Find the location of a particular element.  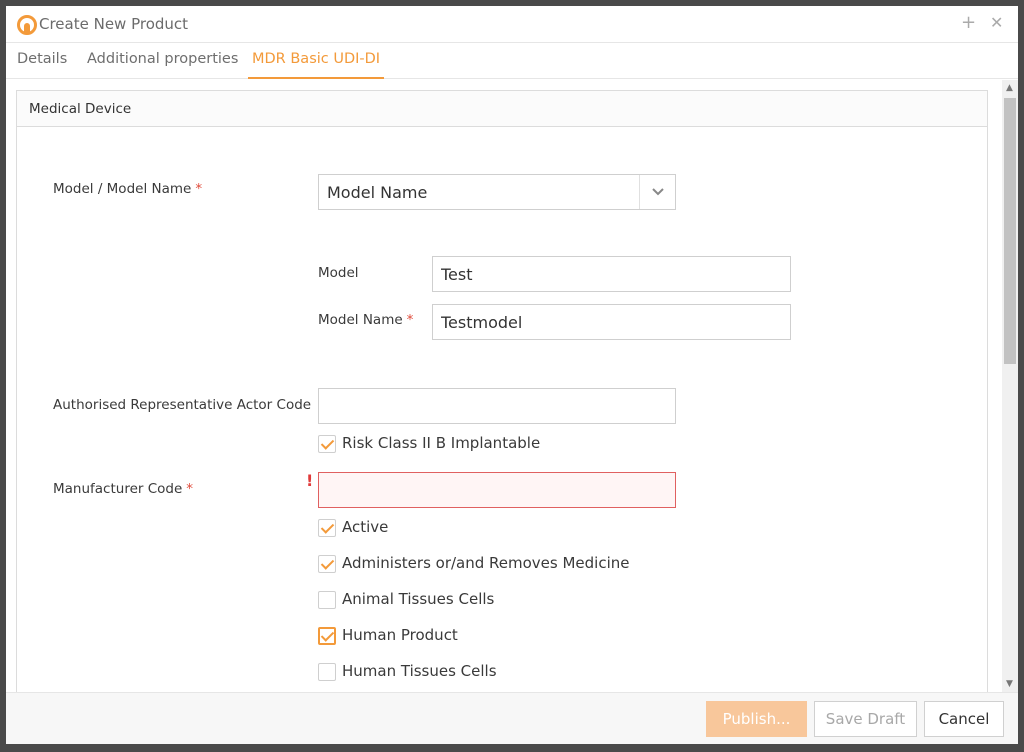

human-product-checkbox is located at coordinates (327, 636).